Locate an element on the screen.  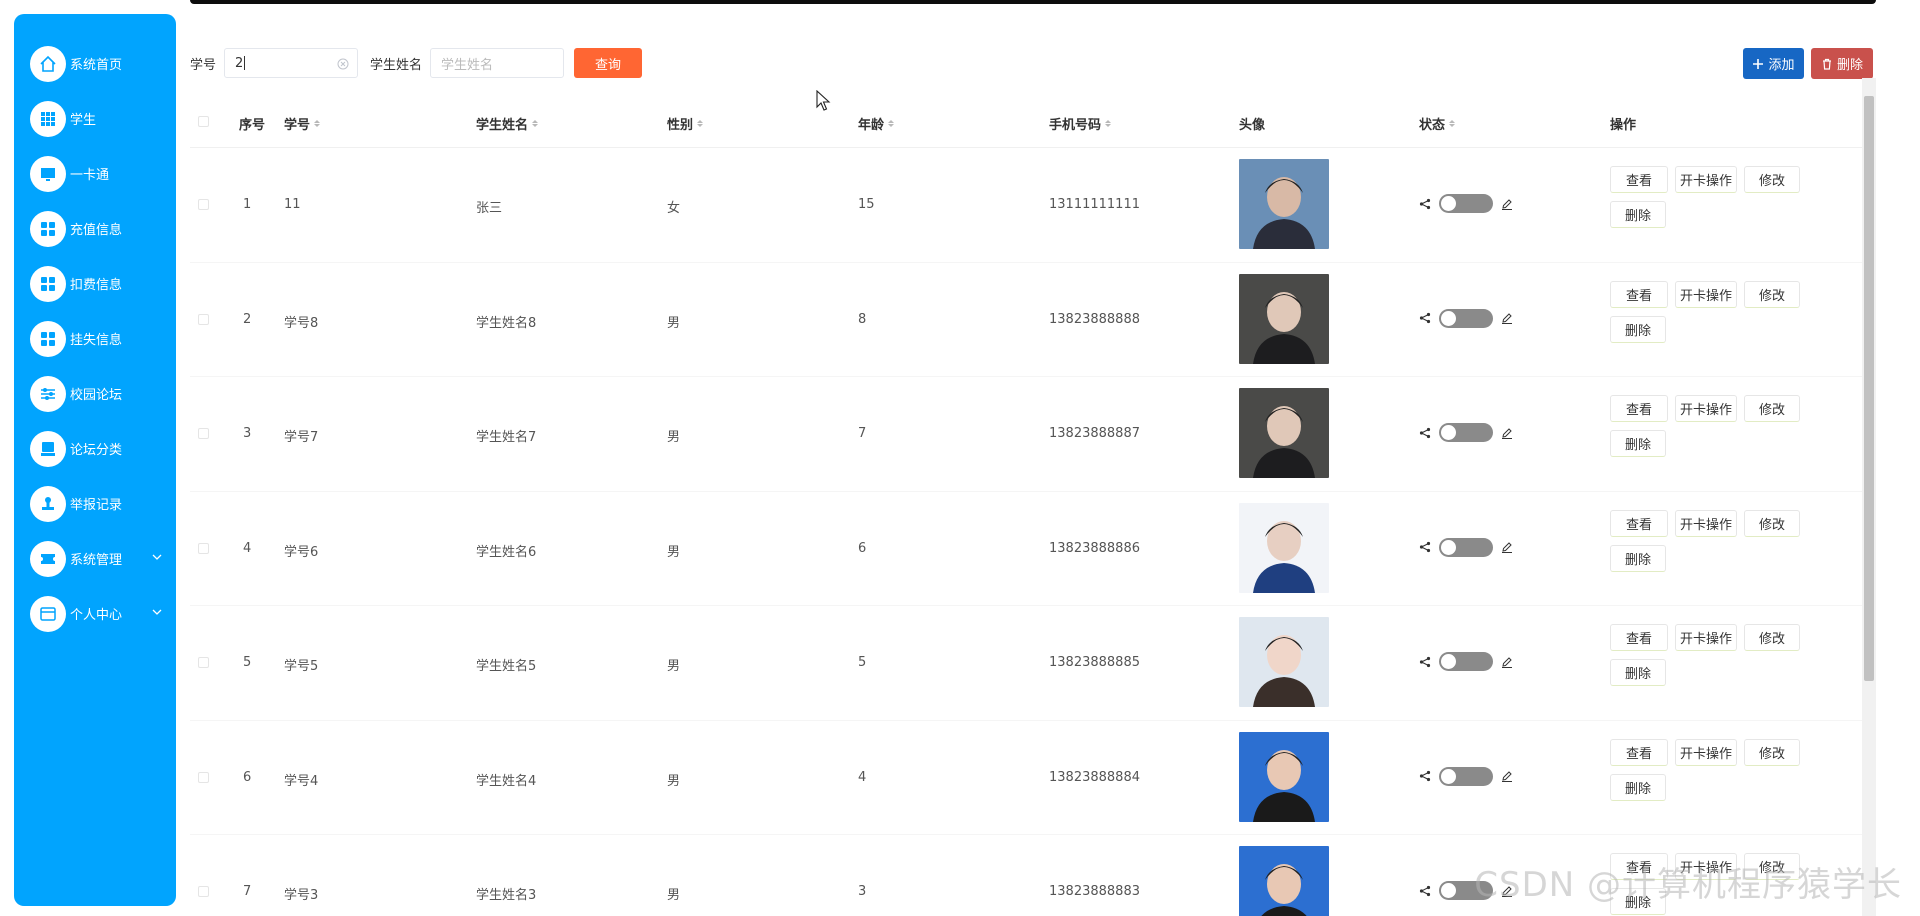
sidebar-item-recharge: 充值信息 is located at coordinates (95, 228).